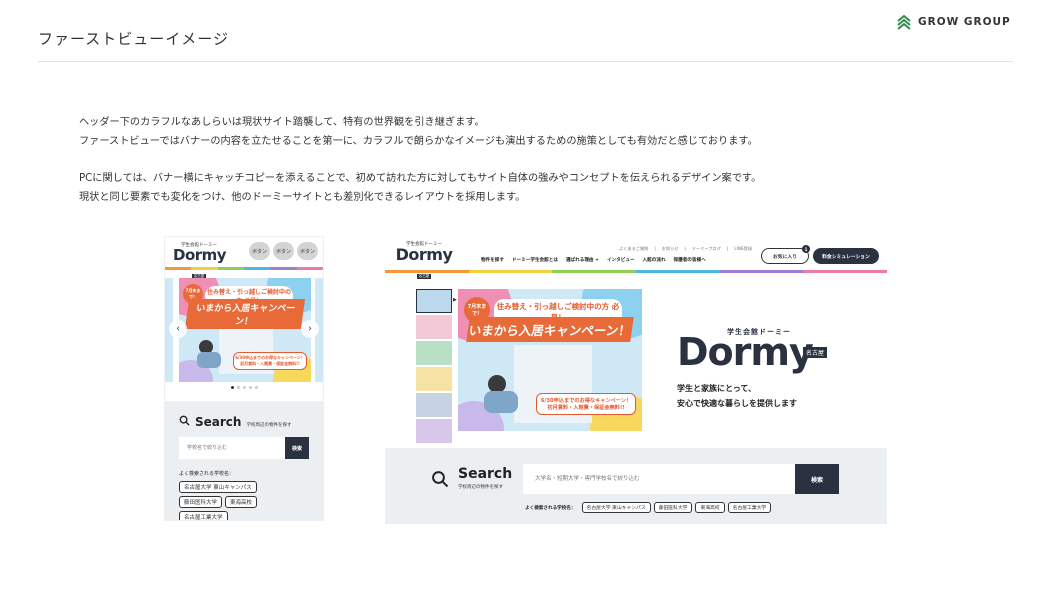 This screenshot has width=1050, height=600. Describe the element at coordinates (550, 329) in the screenshot. I see `pc-banner-title: いまから入居キャンペーン！` at that location.